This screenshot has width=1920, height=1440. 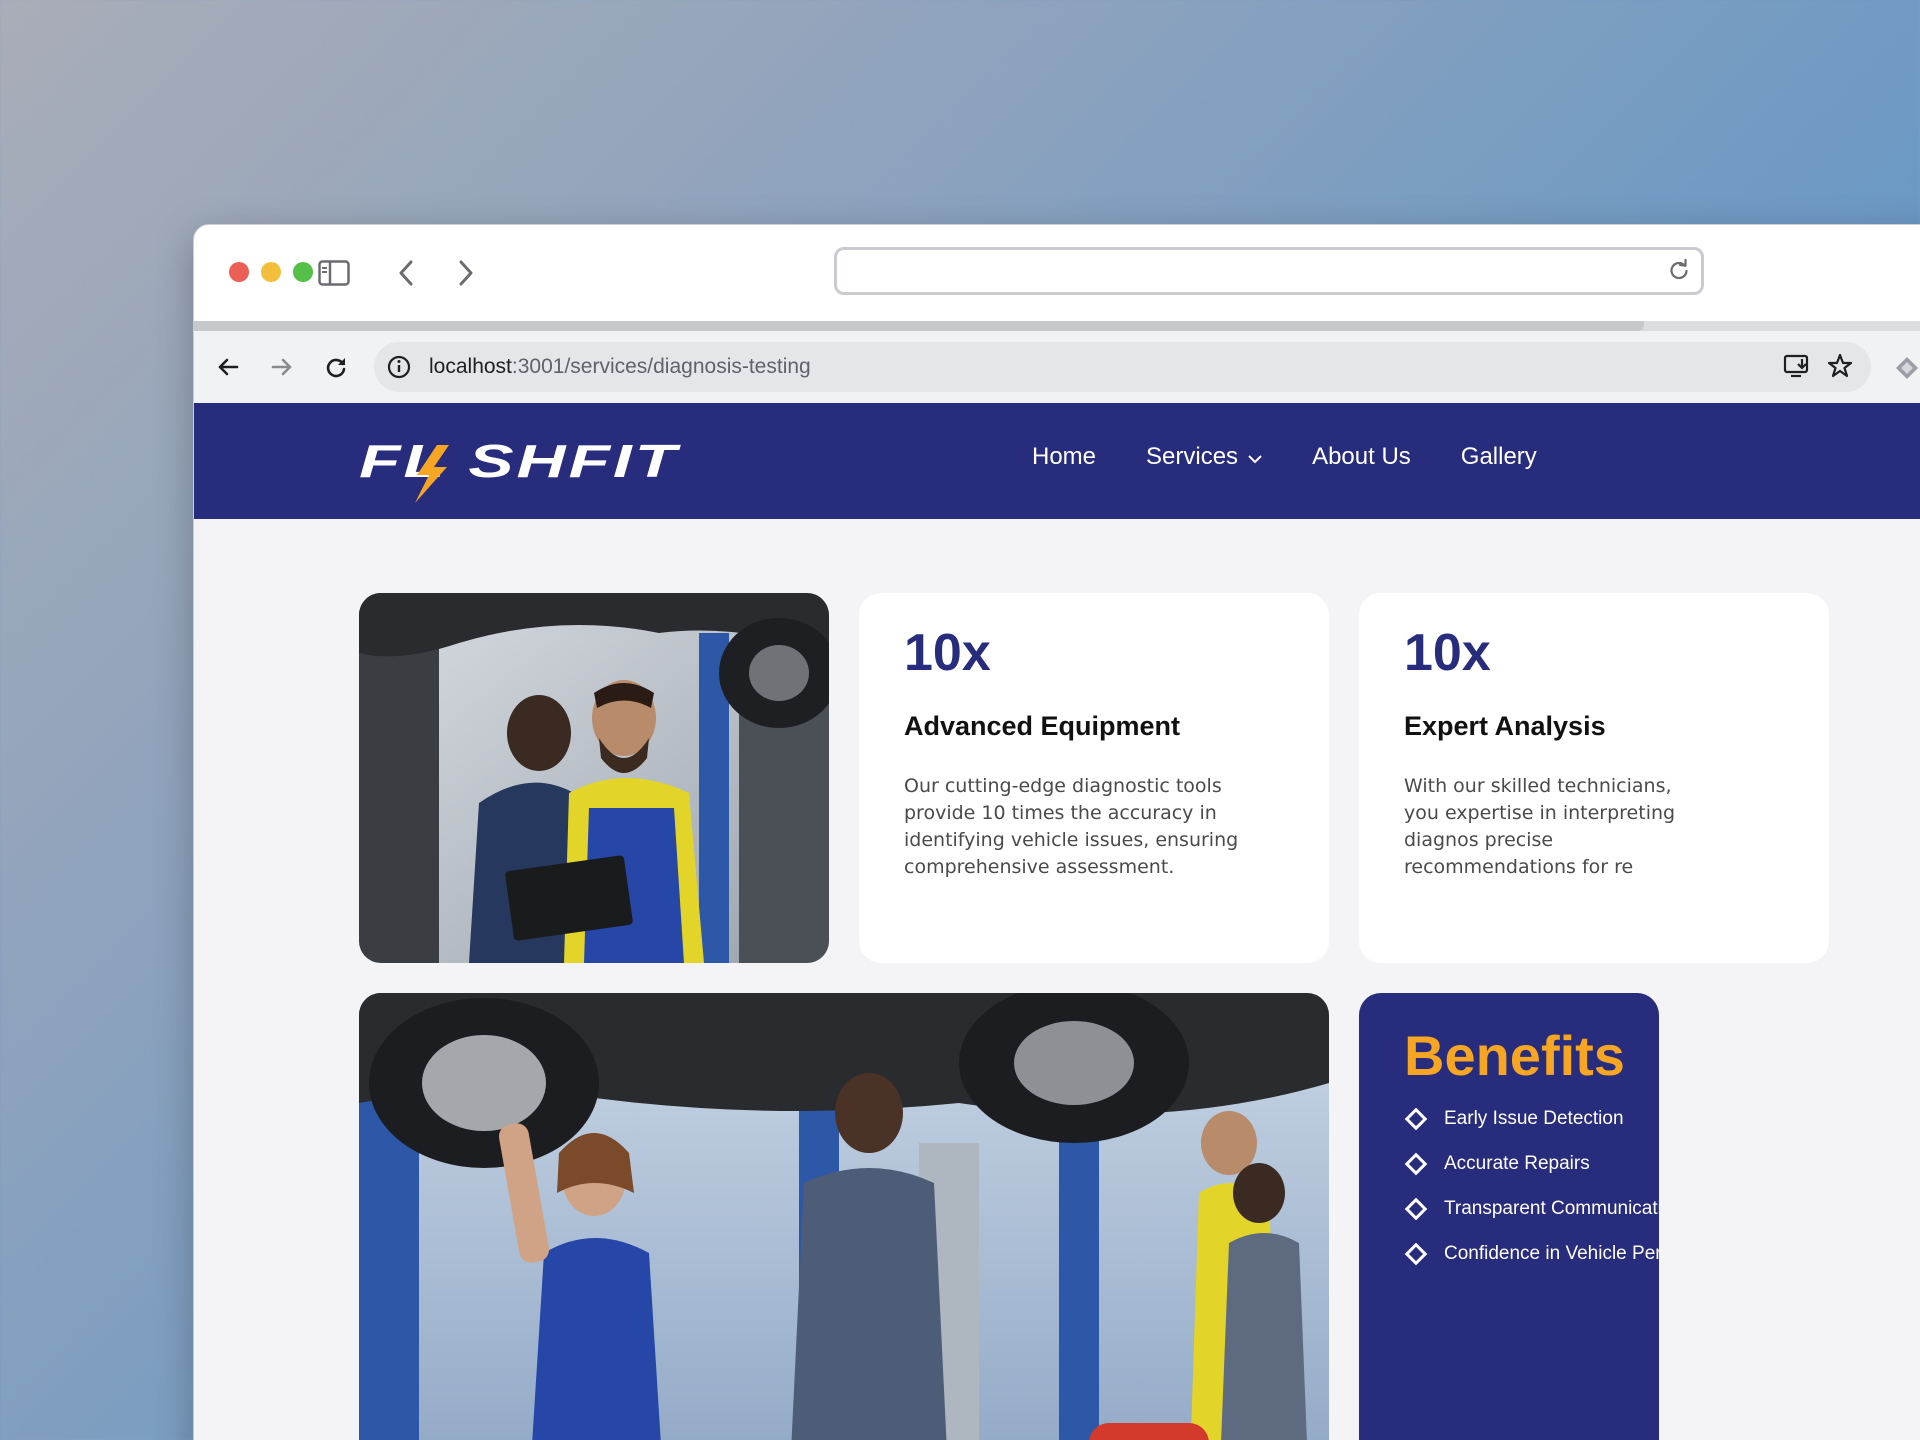 I want to click on benefit-item: Confidence in Vehicle Performan, so click(x=1531, y=1254).